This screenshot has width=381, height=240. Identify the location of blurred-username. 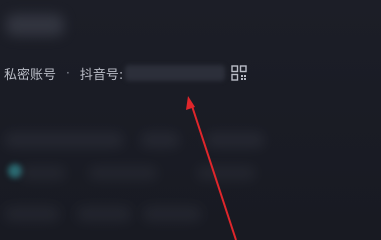
(35, 25).